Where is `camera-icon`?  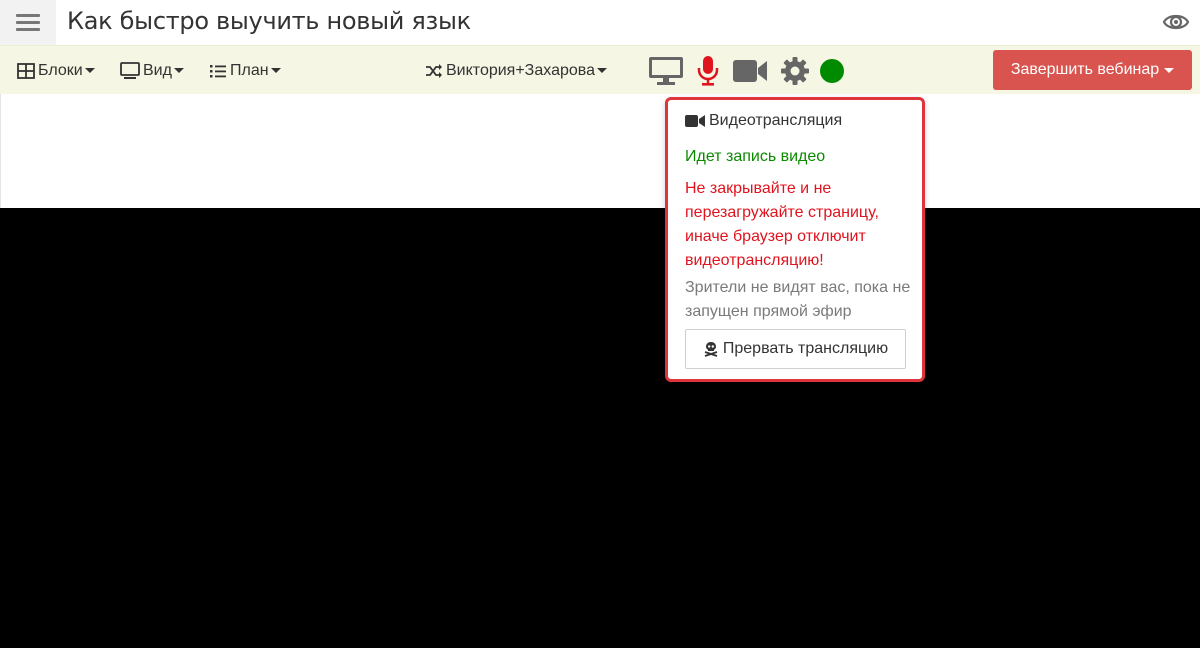 camera-icon is located at coordinates (750, 71).